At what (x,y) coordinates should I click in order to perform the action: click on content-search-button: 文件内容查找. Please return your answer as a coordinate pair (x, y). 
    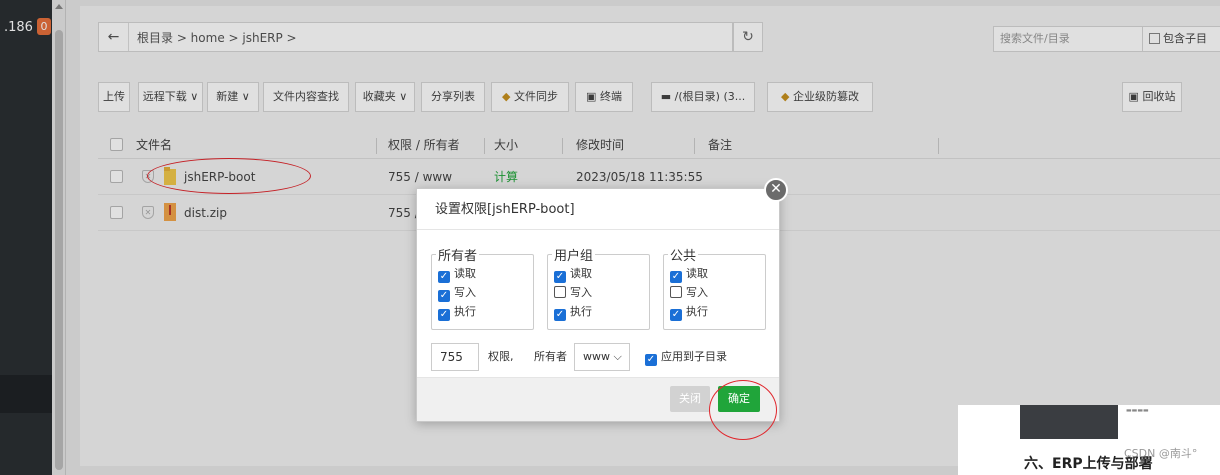
    Looking at the image, I should click on (306, 97).